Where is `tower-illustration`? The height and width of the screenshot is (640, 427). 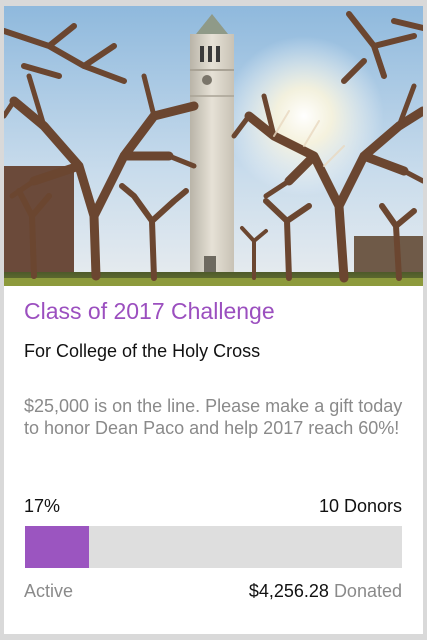 tower-illustration is located at coordinates (212, 144).